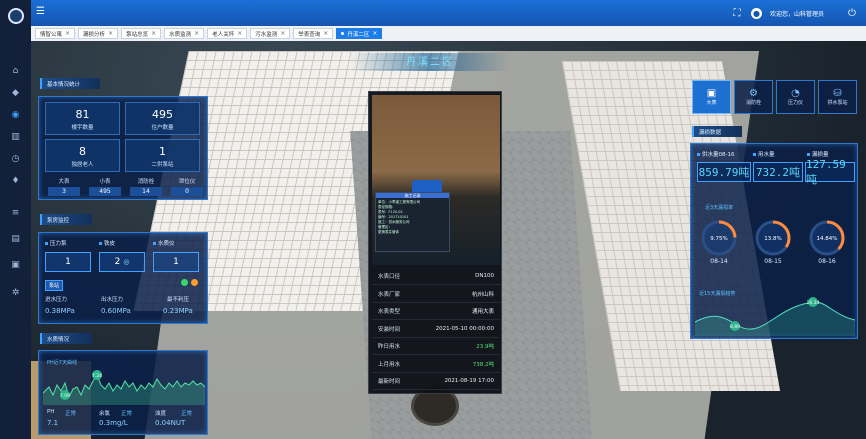 Image resolution: width=866 pixels, height=439 pixels. Describe the element at coordinates (837, 93) in the screenshot. I see `pump-icon: ⛁` at that location.